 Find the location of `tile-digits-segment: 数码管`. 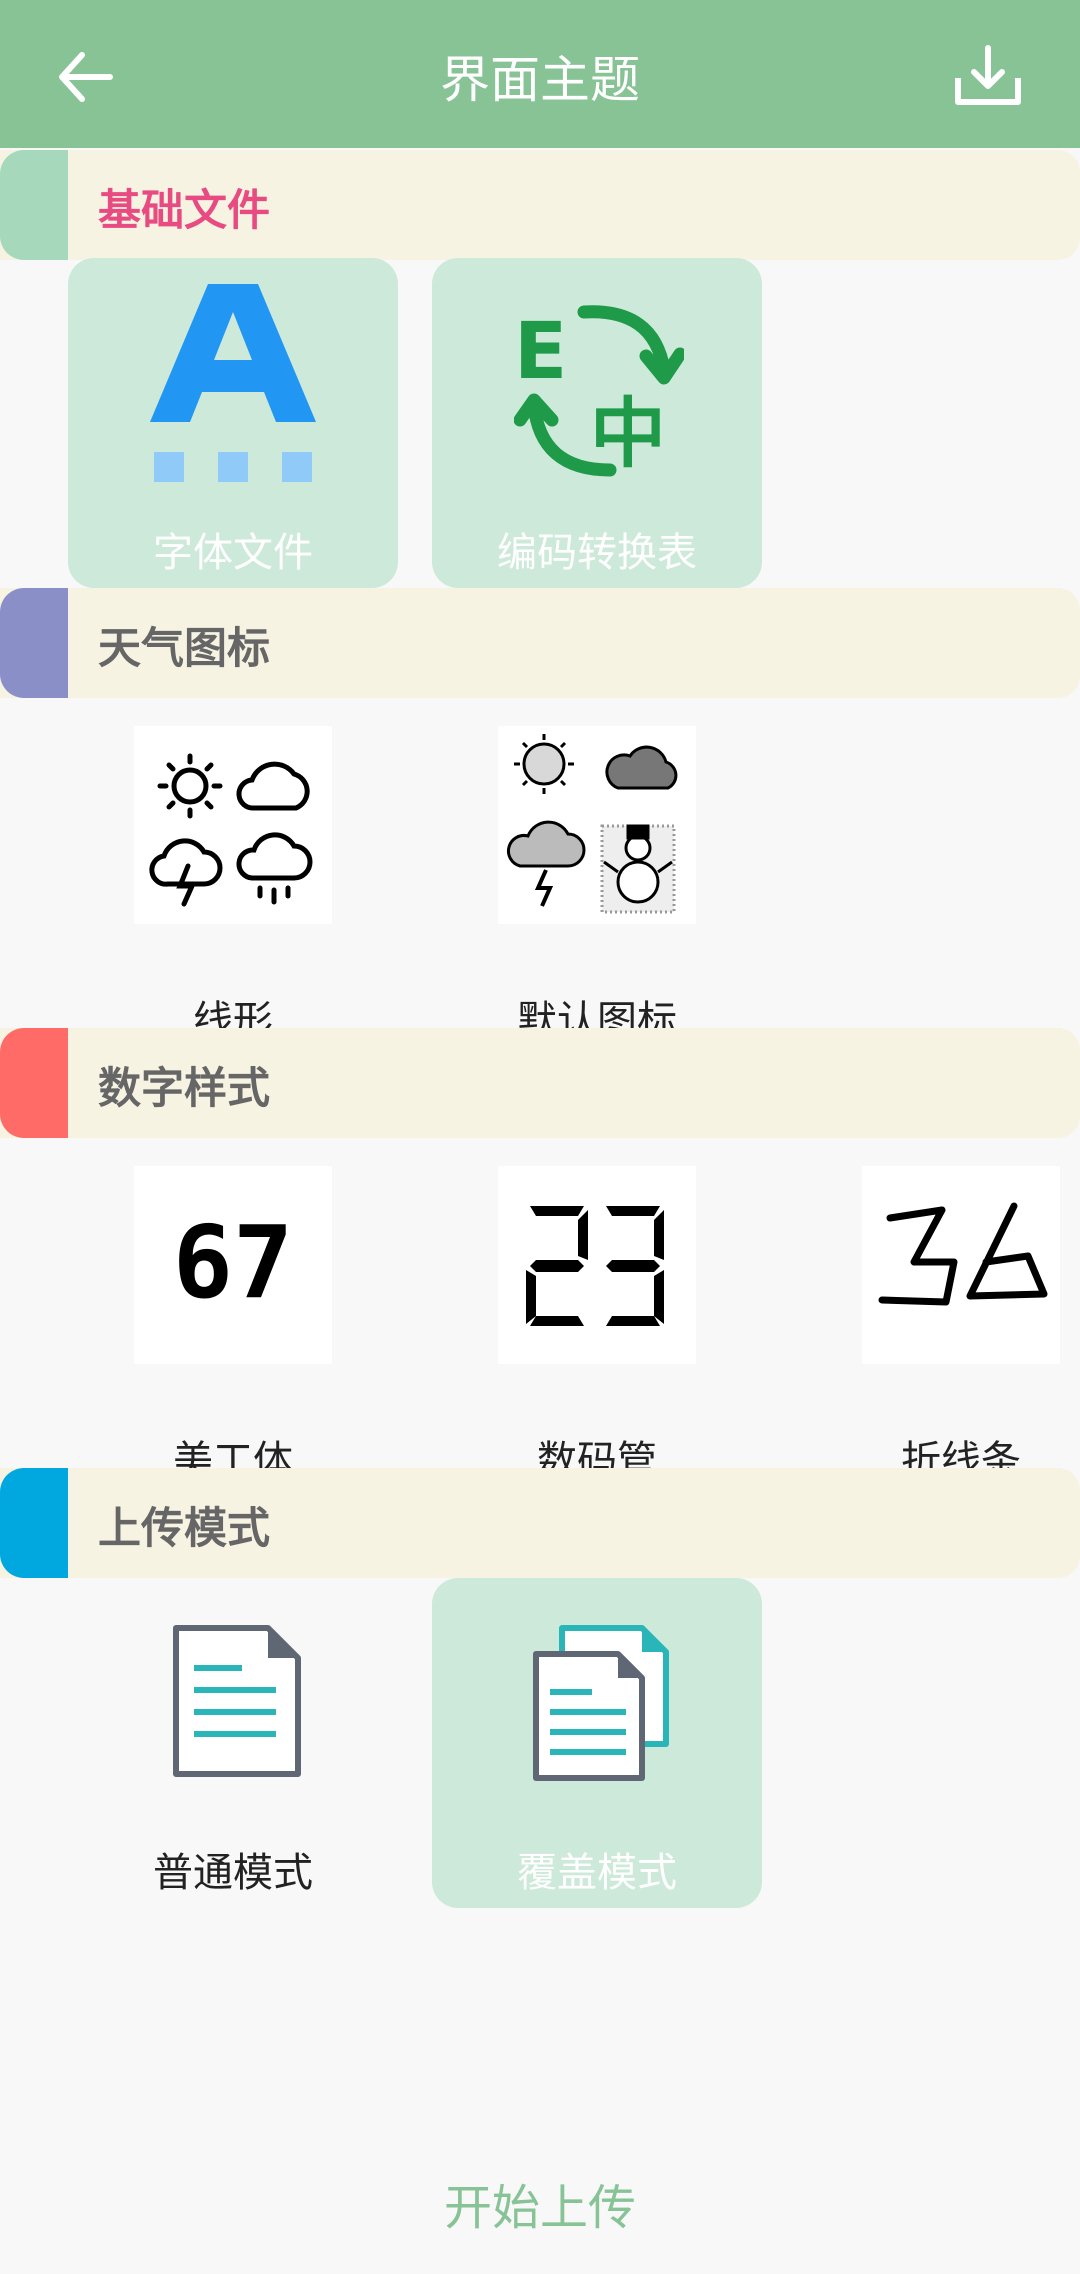

tile-digits-segment: 数码管 is located at coordinates (597, 1331).